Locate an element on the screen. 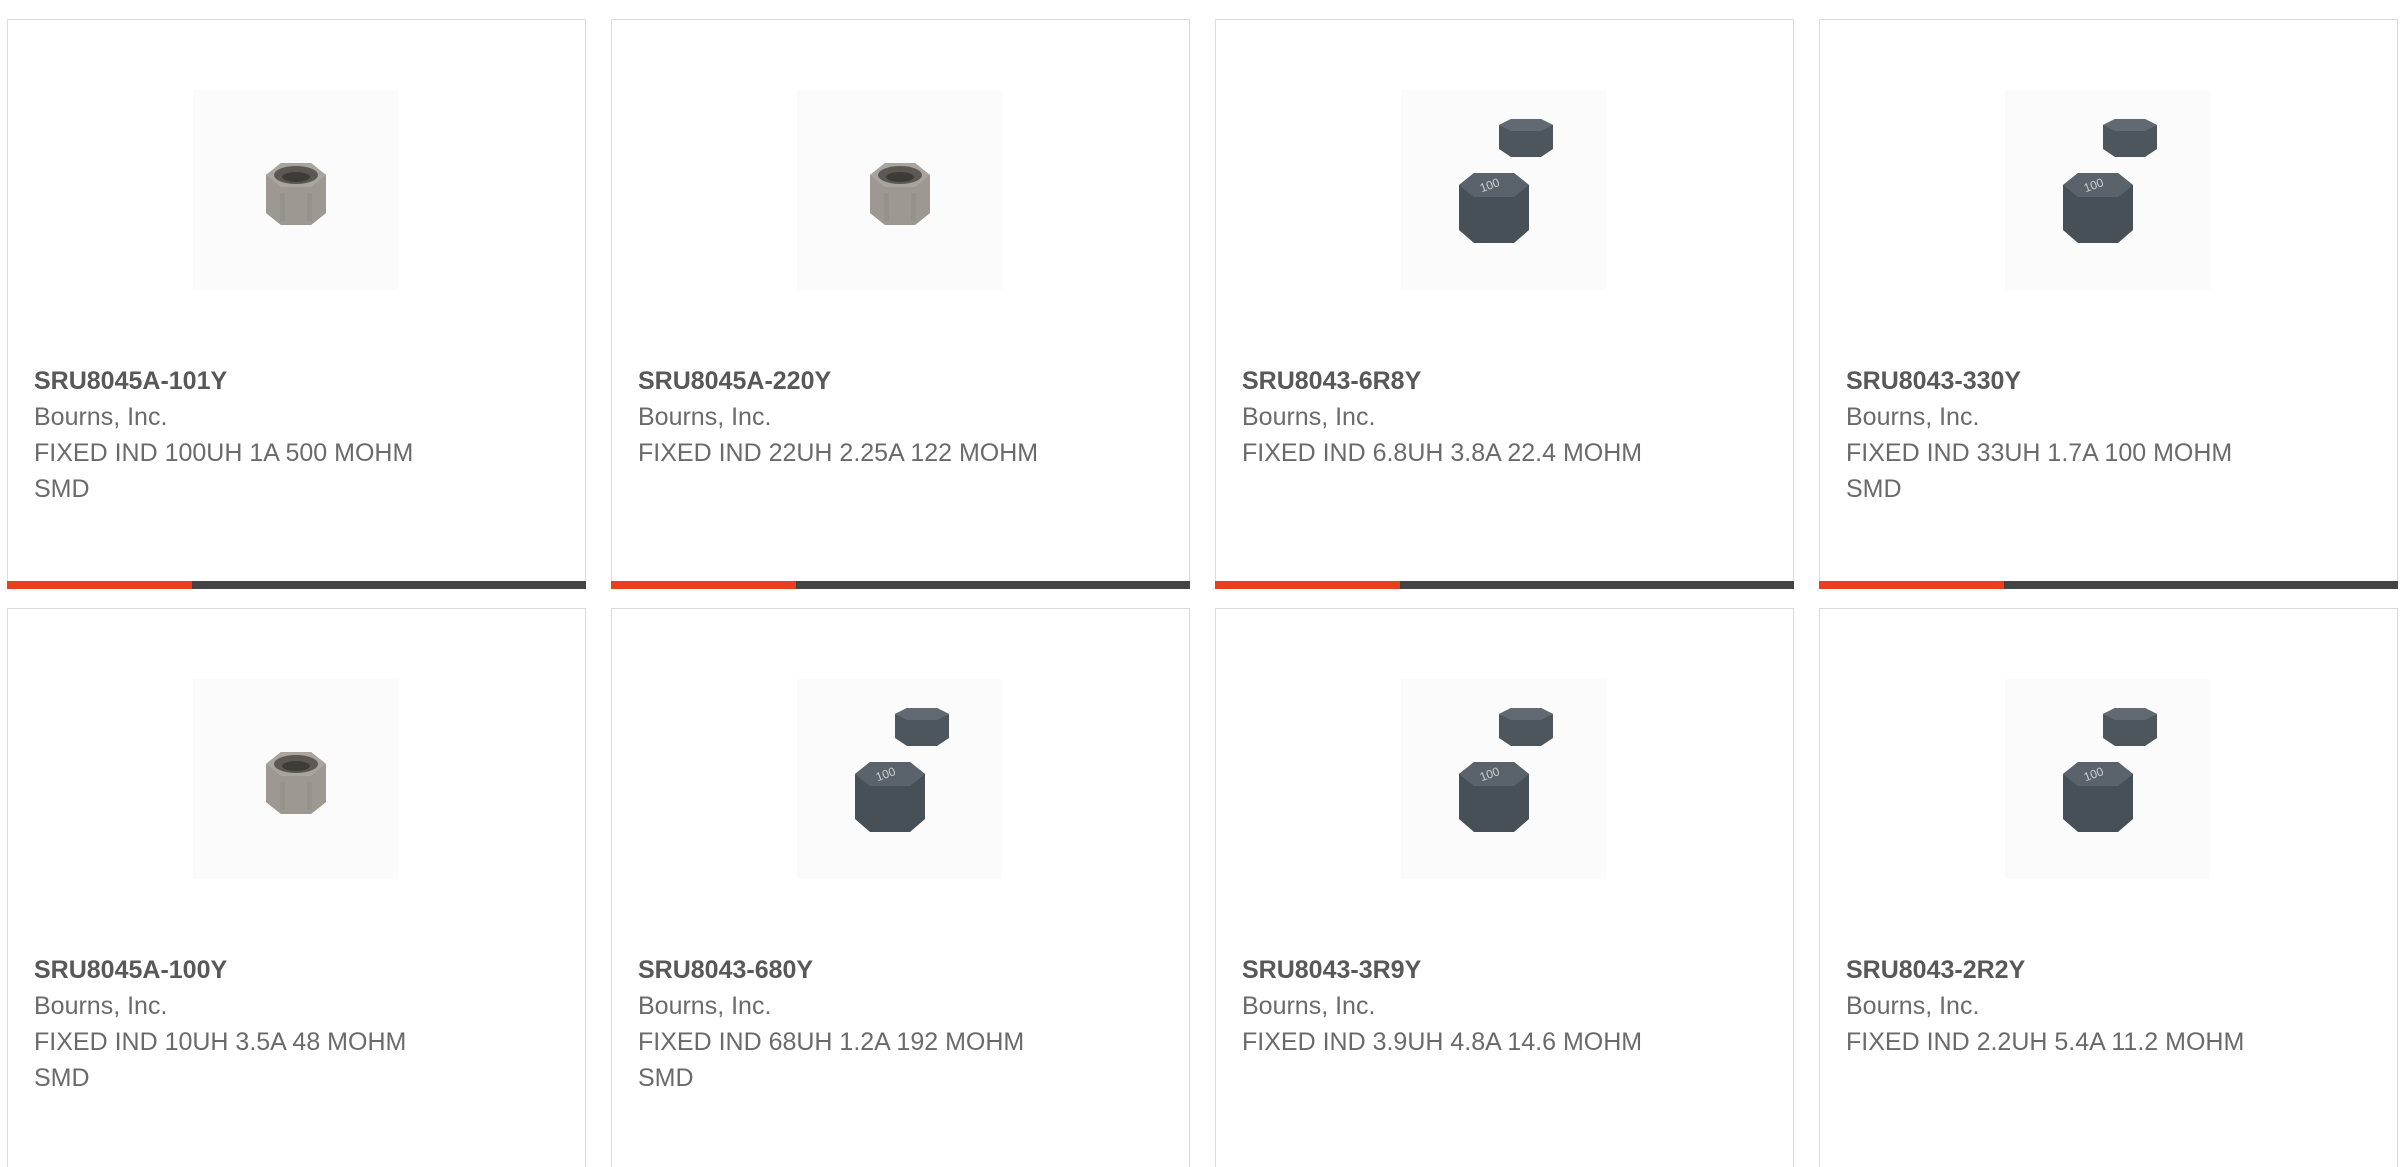  product-description: FIXED IND 2.2UH 5.4A 11.2 MOHM is located at coordinates (2045, 1042).